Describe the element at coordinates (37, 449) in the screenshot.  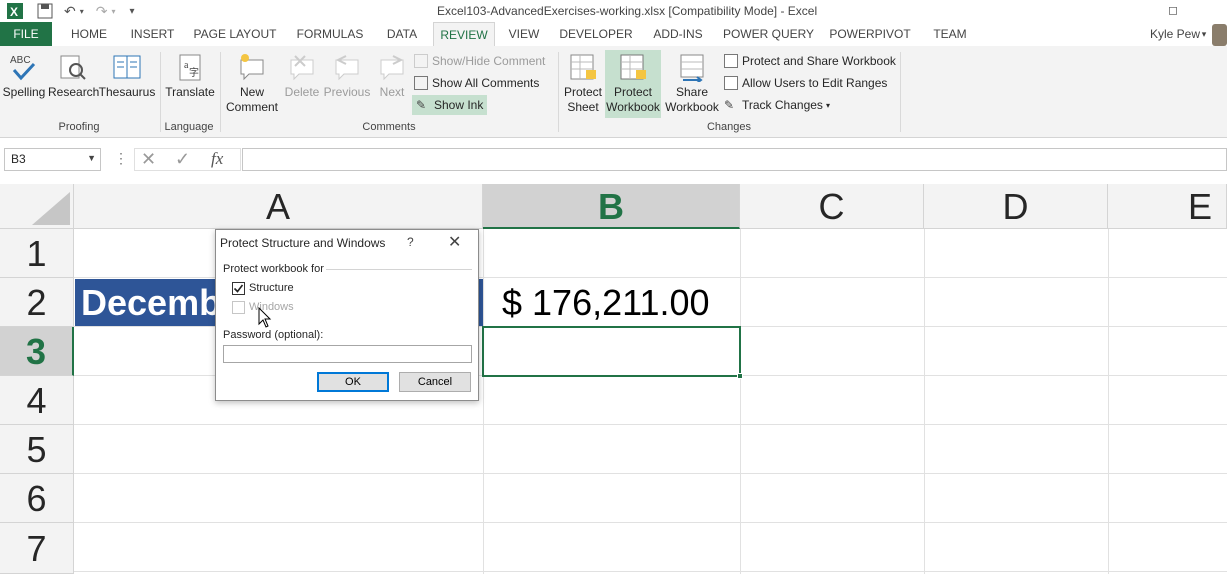
I see `row-header-5: 5` at that location.